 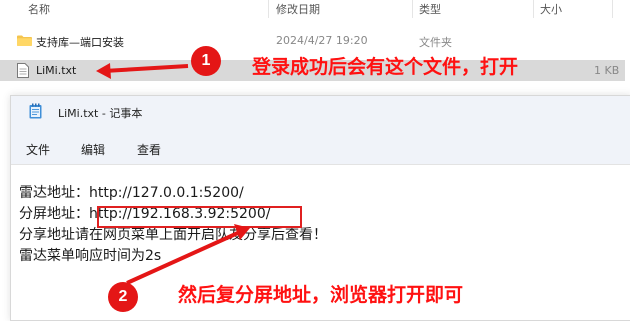 What do you see at coordinates (298, 9) in the screenshot?
I see `column-header-date: 修改日期` at bounding box center [298, 9].